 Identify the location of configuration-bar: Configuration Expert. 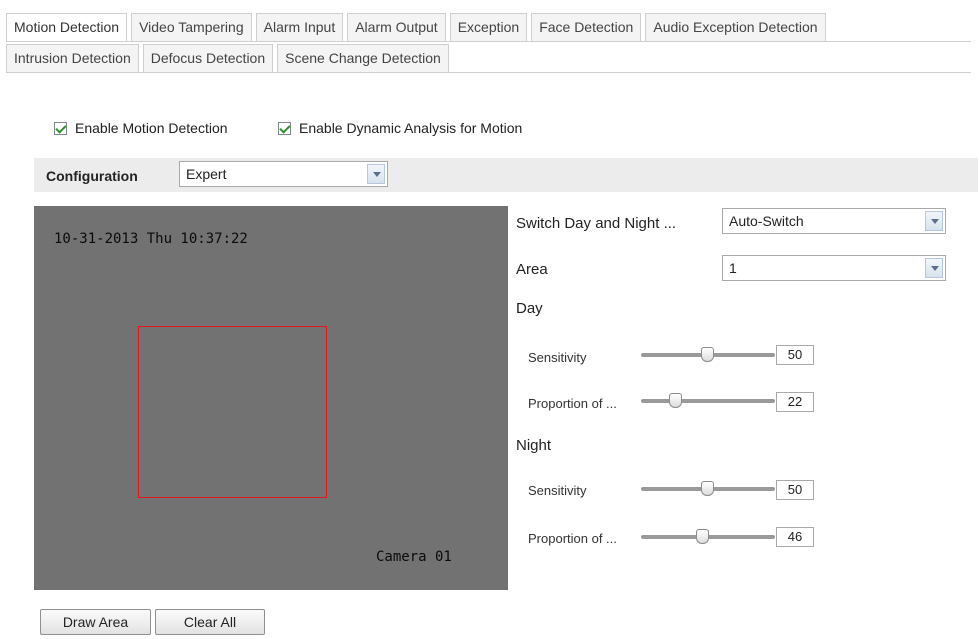
(506, 175).